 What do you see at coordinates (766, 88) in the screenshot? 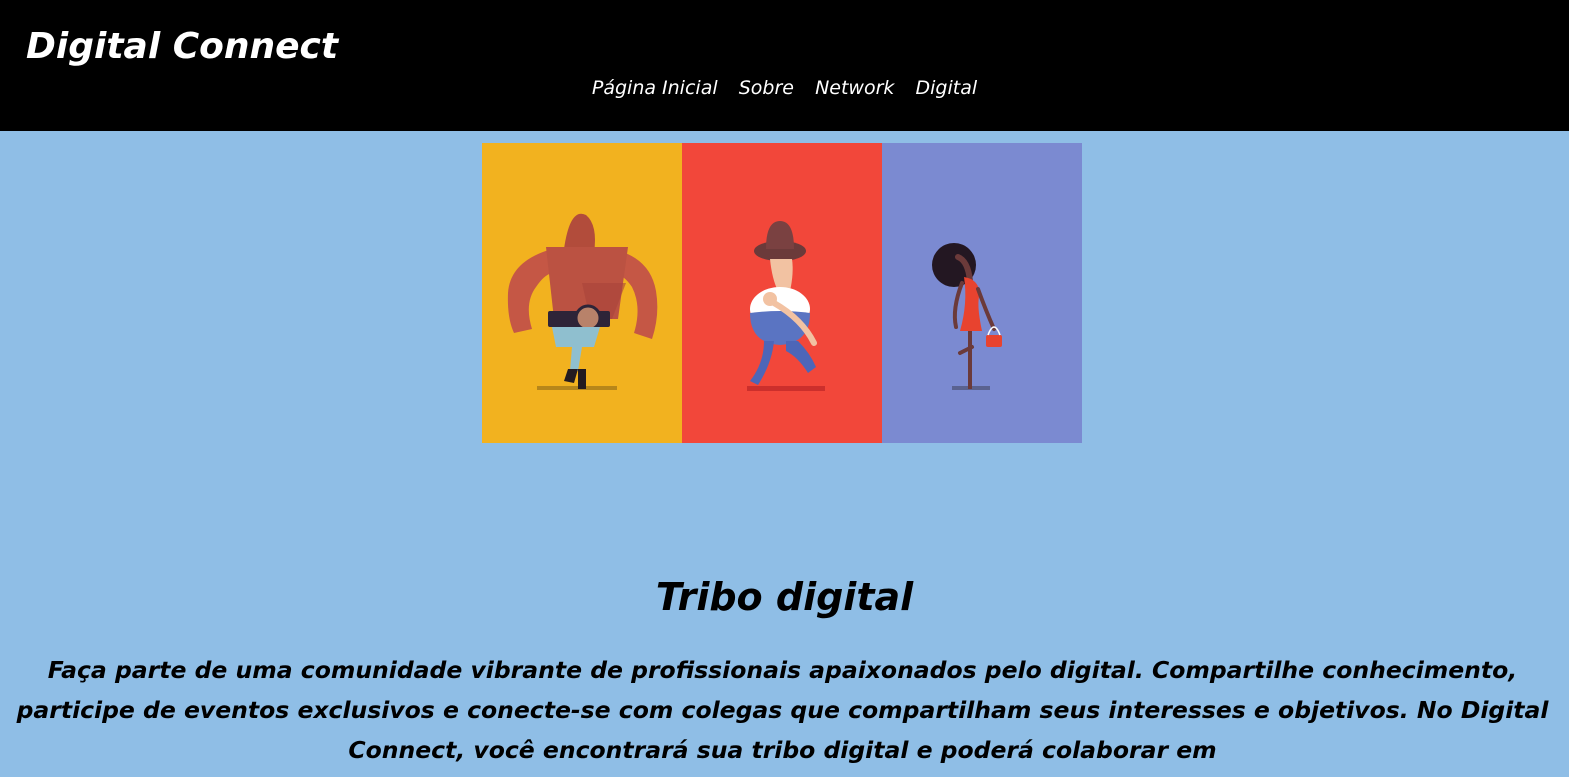
I see `nav-link-sobre: Sobre` at bounding box center [766, 88].